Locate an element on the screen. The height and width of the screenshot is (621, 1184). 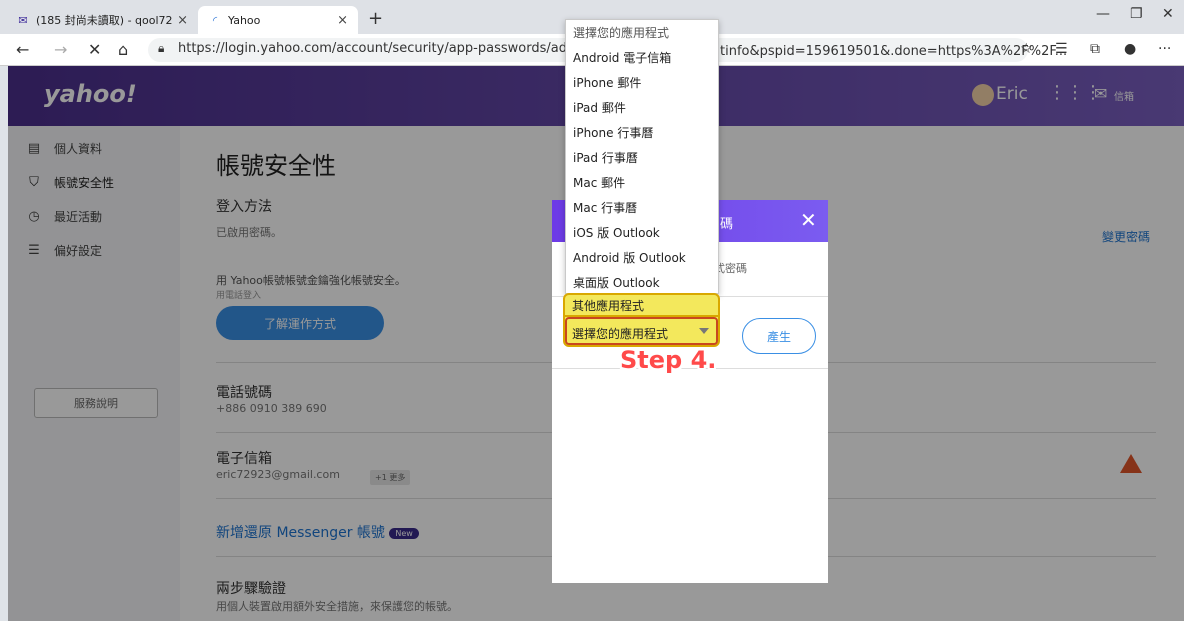
home-icon: ⌂ is located at coordinates (123, 49).